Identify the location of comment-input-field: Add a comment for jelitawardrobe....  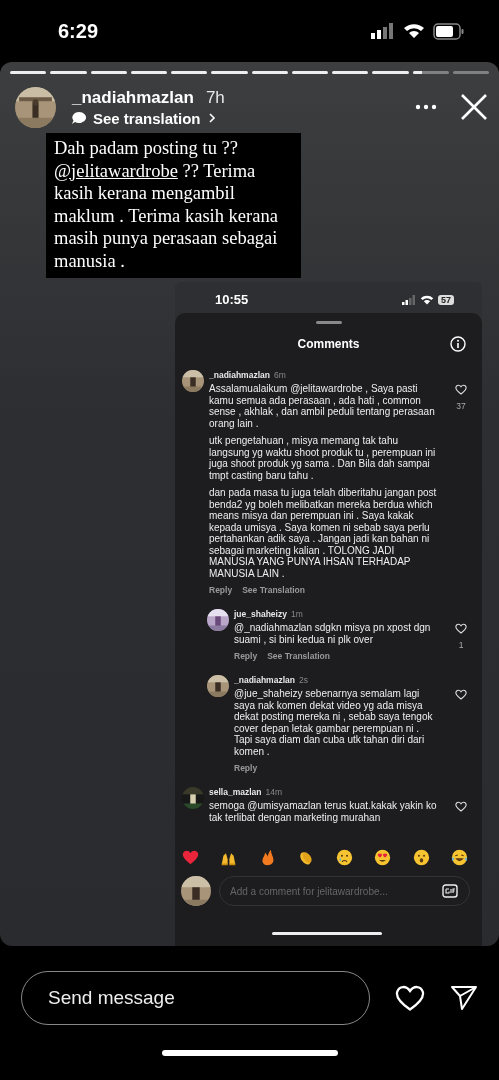
(344, 891).